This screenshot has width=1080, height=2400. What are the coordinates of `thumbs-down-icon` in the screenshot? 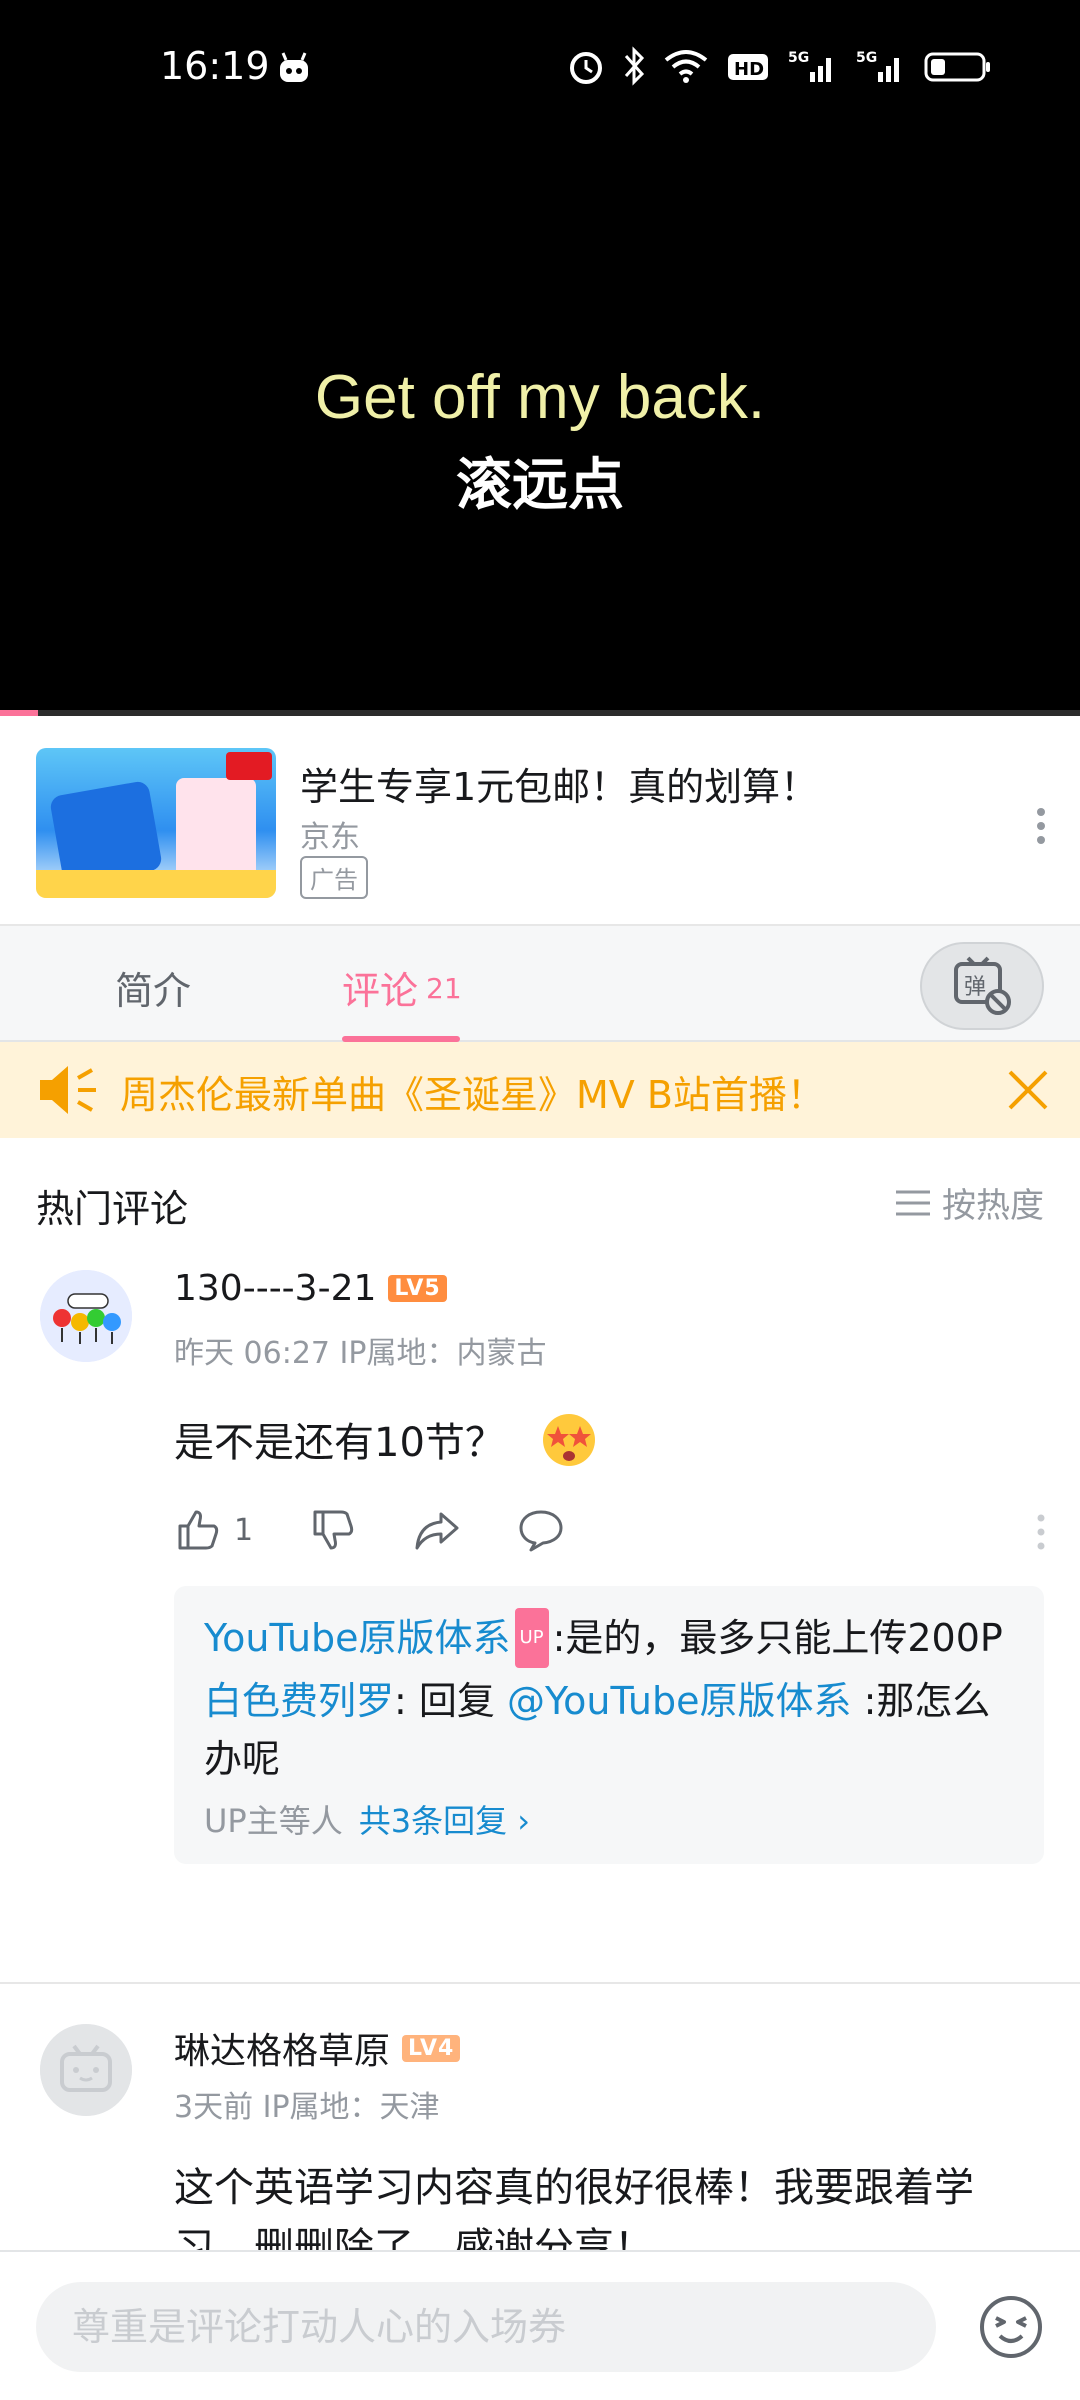 It's located at (333, 1530).